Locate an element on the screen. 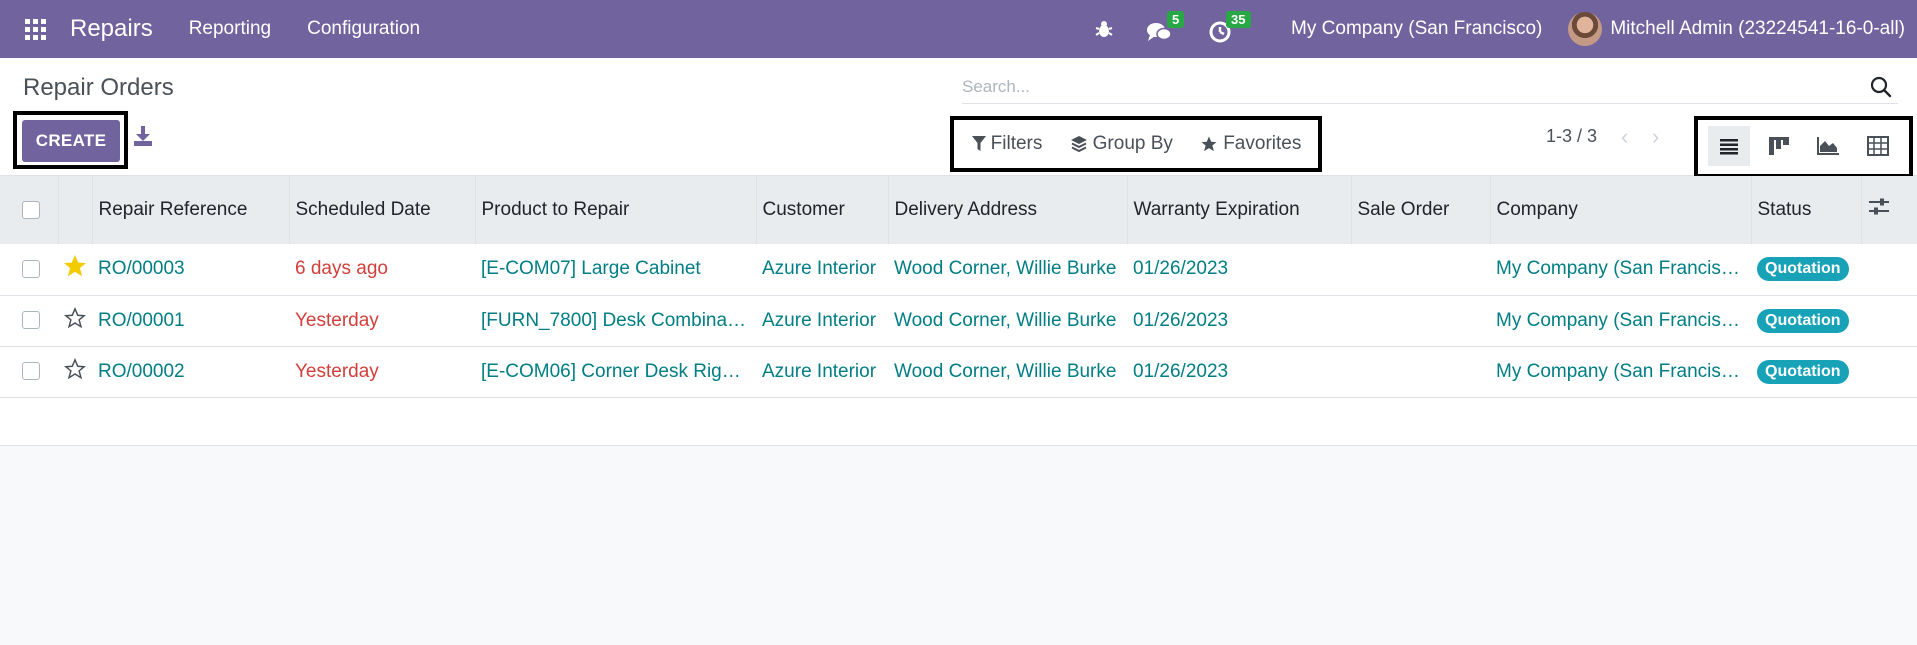 The height and width of the screenshot is (645, 1917). search-options: Filters Group By Favorites is located at coordinates (1136, 144).